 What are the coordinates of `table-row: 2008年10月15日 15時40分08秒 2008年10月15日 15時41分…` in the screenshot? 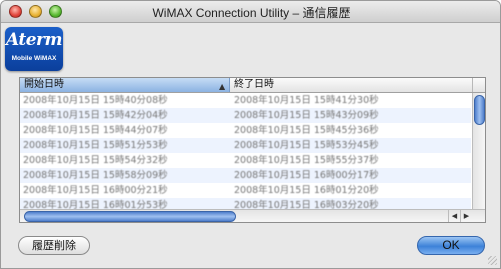 It's located at (245, 100).